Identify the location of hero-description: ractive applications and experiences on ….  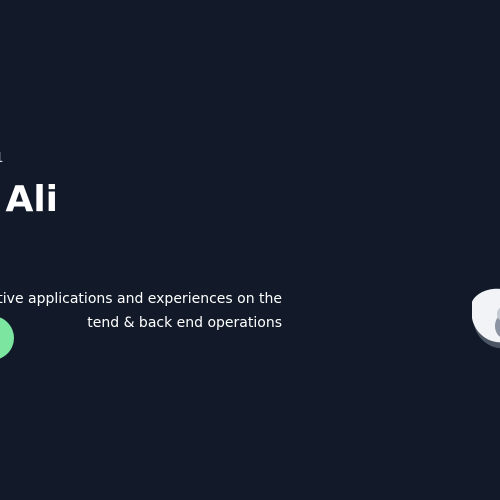
(141, 311).